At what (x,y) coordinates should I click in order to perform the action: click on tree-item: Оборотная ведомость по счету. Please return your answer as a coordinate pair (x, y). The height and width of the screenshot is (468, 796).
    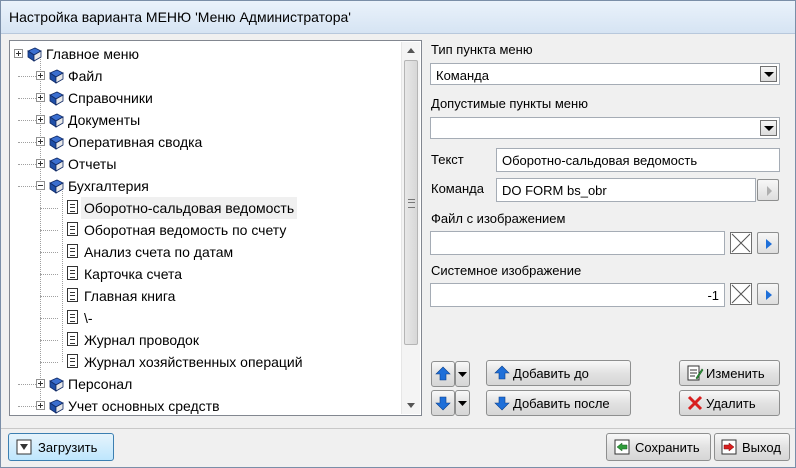
    Looking at the image, I should click on (202, 230).